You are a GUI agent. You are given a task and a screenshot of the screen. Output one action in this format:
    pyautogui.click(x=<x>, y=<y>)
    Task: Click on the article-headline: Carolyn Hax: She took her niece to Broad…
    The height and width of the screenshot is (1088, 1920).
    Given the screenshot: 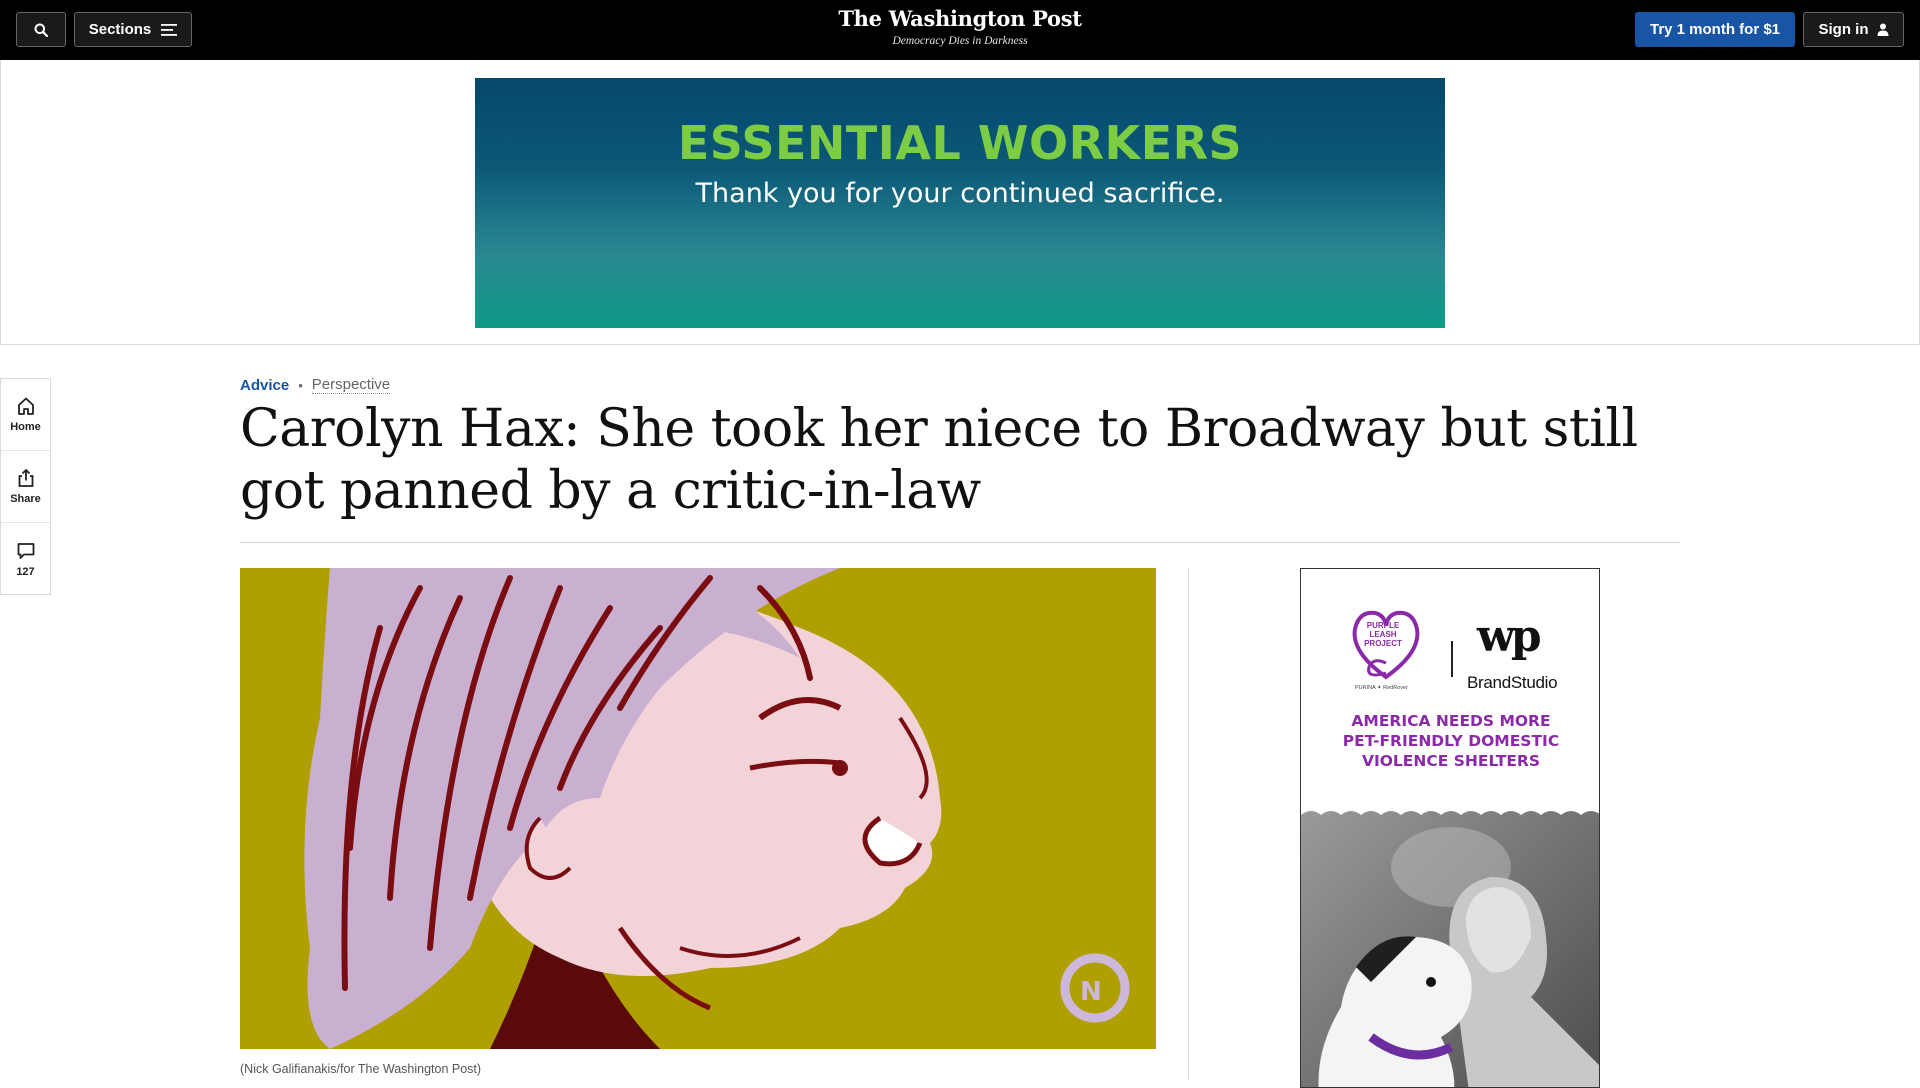 What is the action you would take?
    pyautogui.click(x=939, y=460)
    